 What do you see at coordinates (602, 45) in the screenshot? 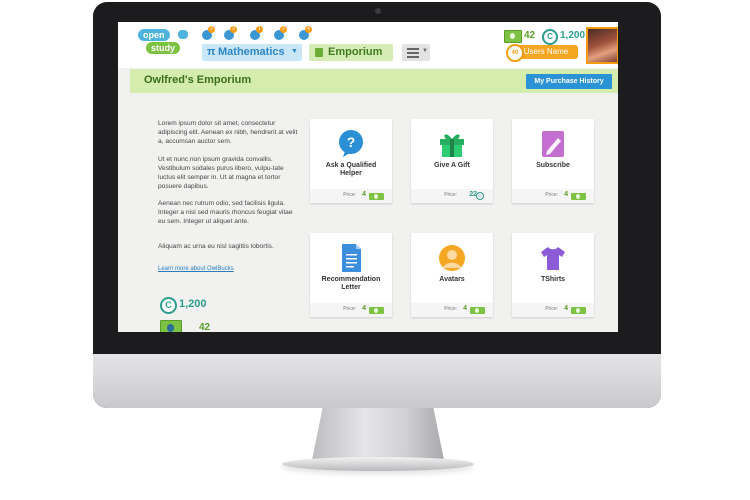
I see `user-avatar` at bounding box center [602, 45].